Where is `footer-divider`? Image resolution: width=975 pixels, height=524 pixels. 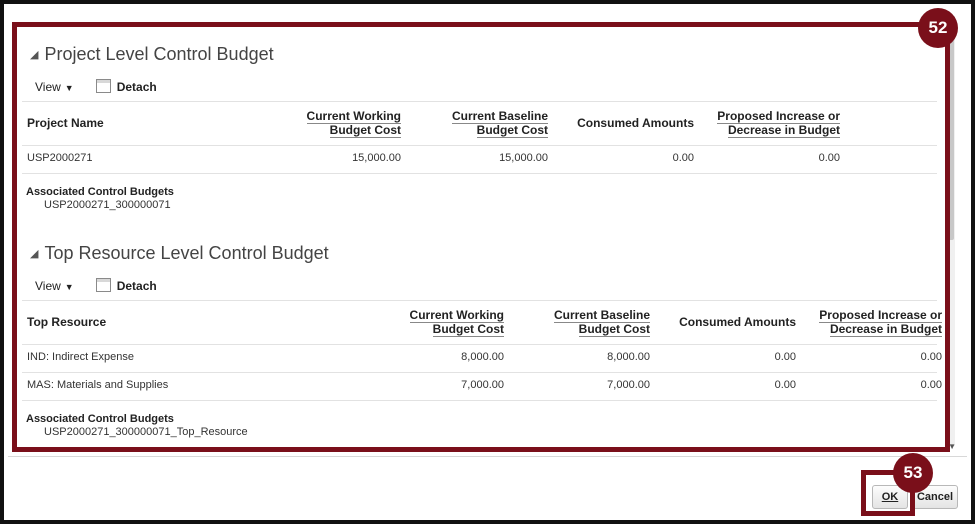 footer-divider is located at coordinates (487, 456).